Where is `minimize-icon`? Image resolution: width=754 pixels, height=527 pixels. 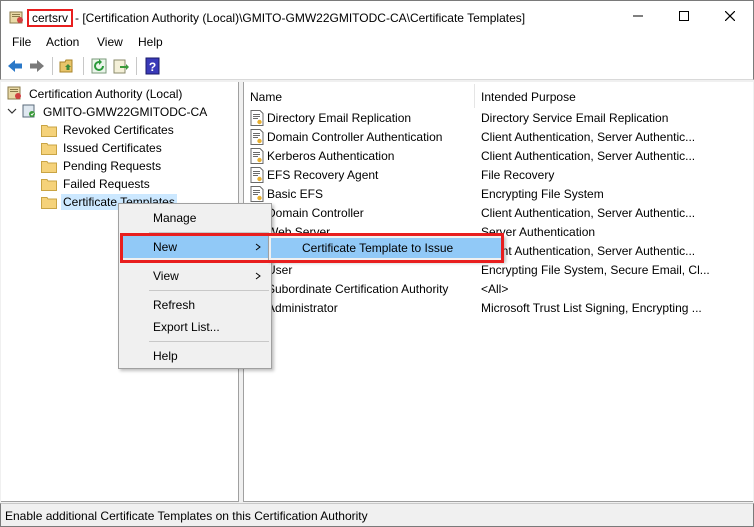
minimize-icon is located at coordinates (638, 16).